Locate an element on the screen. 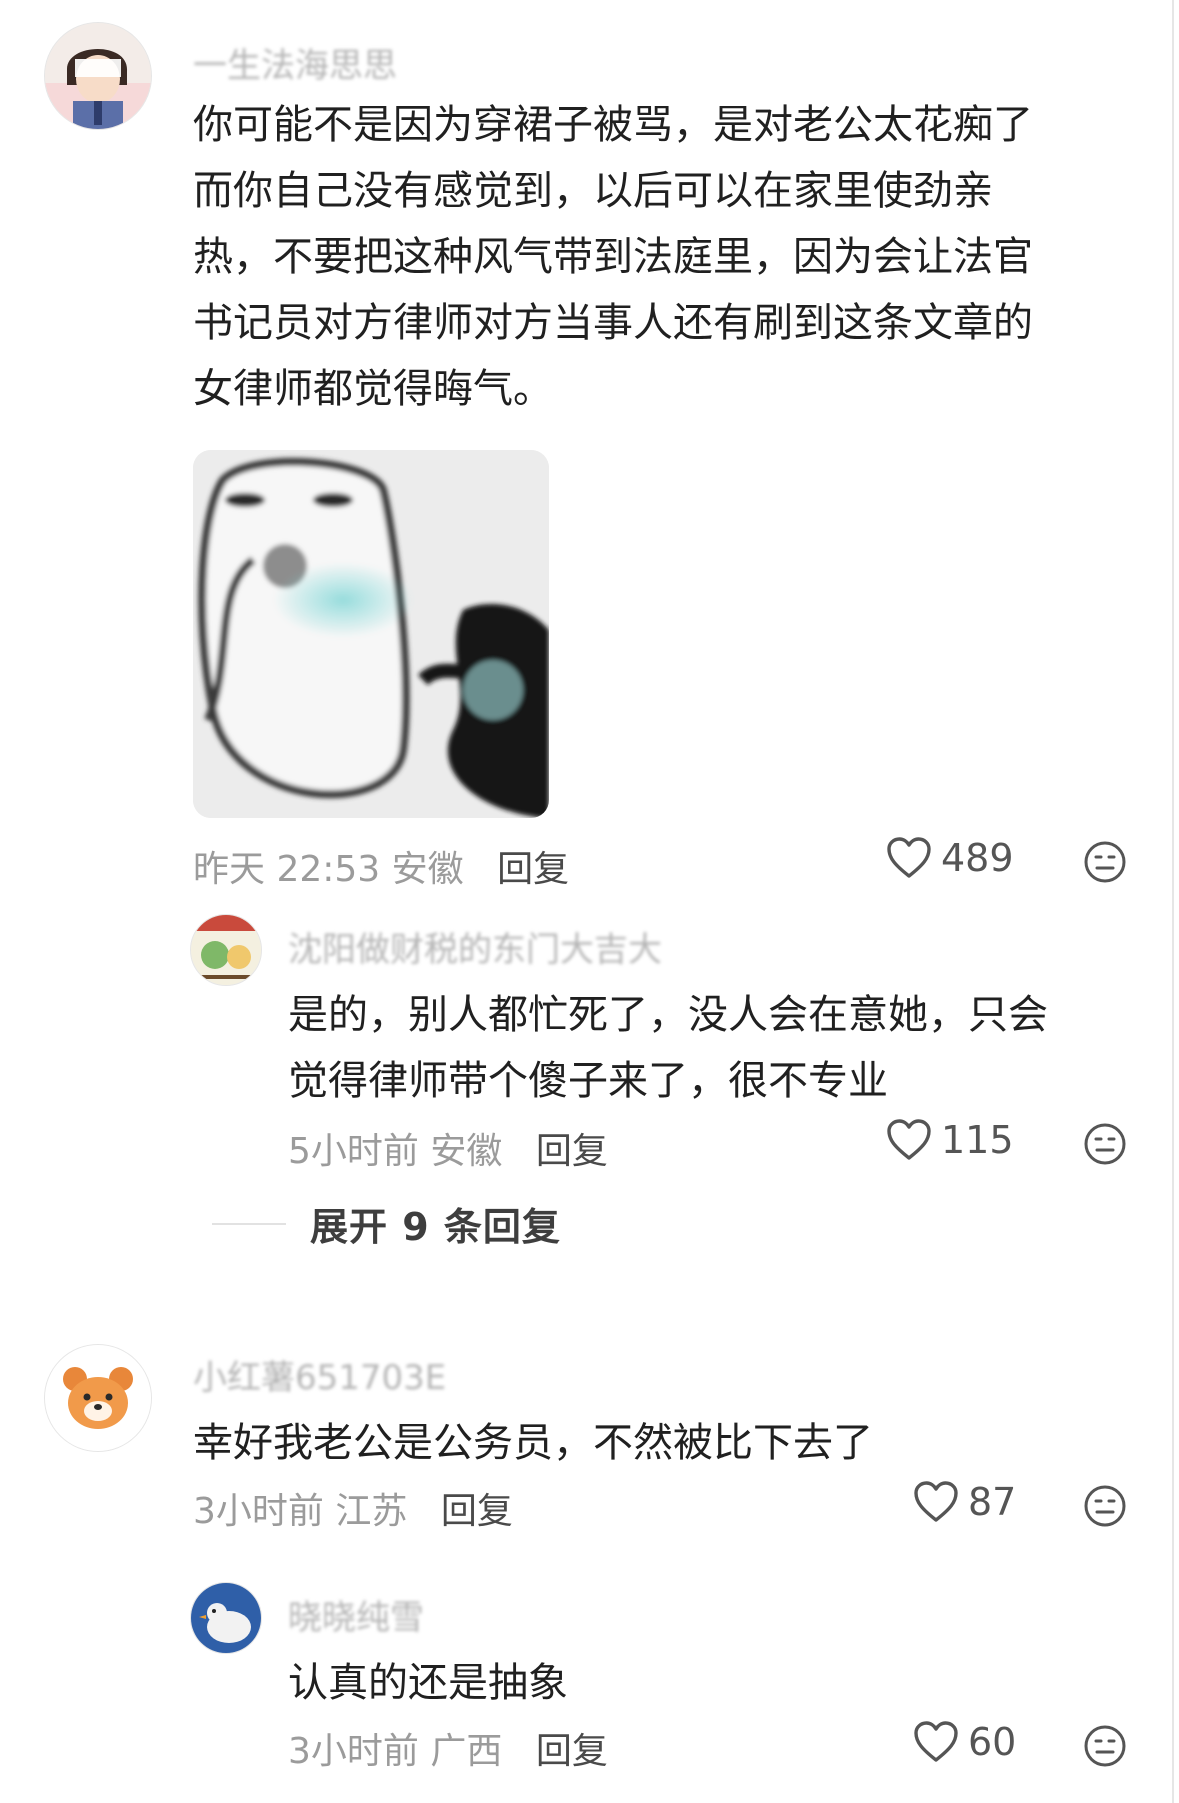 The image size is (1179, 1803). comment-meta: 5小时前 安徽 回复 is located at coordinates (448, 1148).